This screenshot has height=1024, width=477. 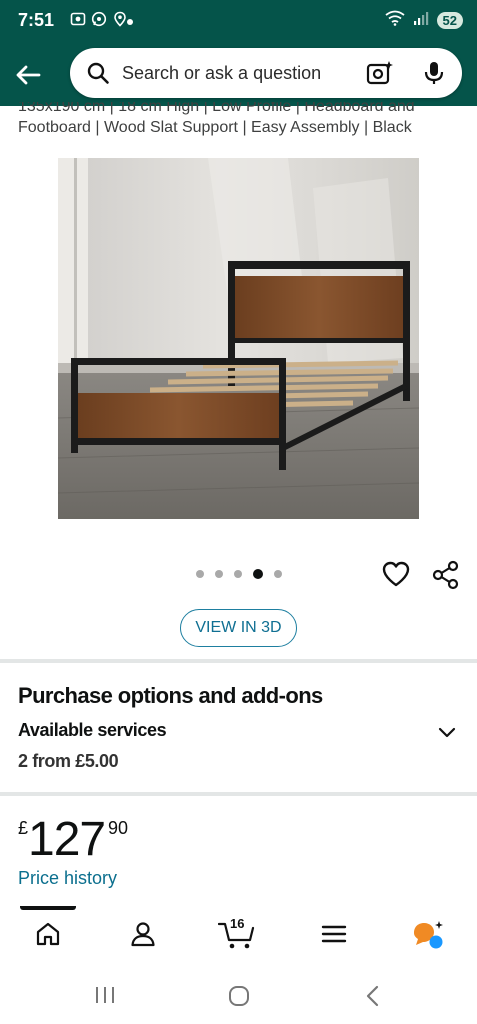 I want to click on system-back-button, so click(x=373, y=998).